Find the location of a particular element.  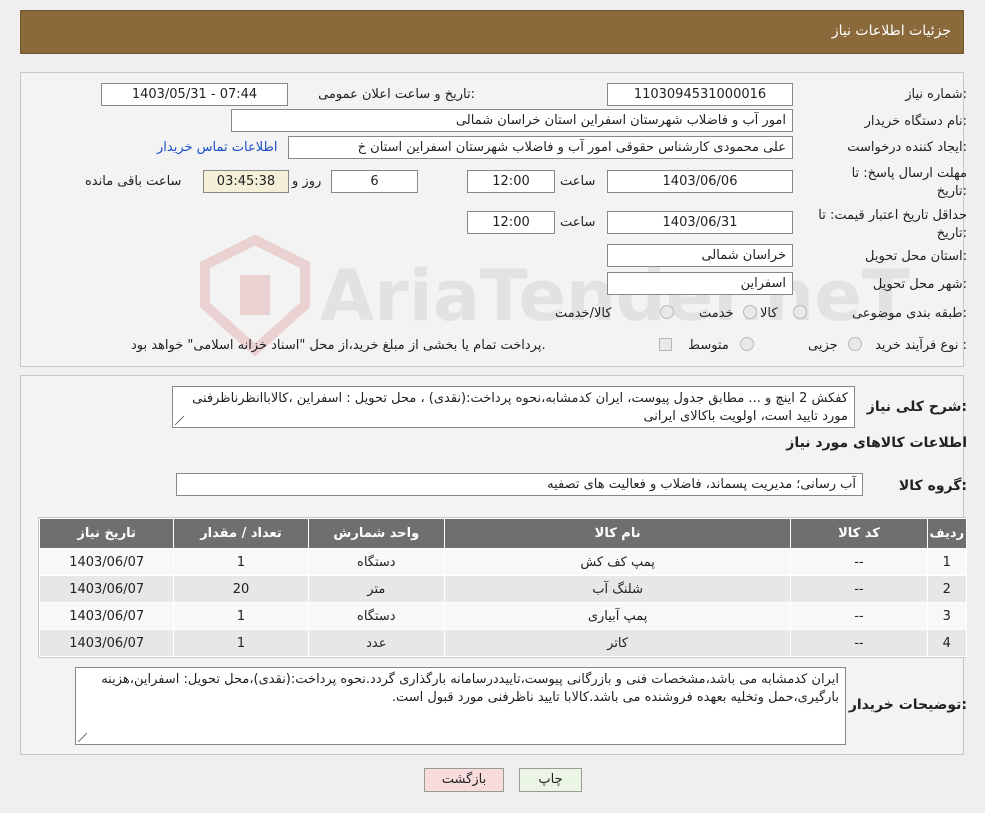

deadline-label-date: تاریخ: is located at coordinates (951, 191).